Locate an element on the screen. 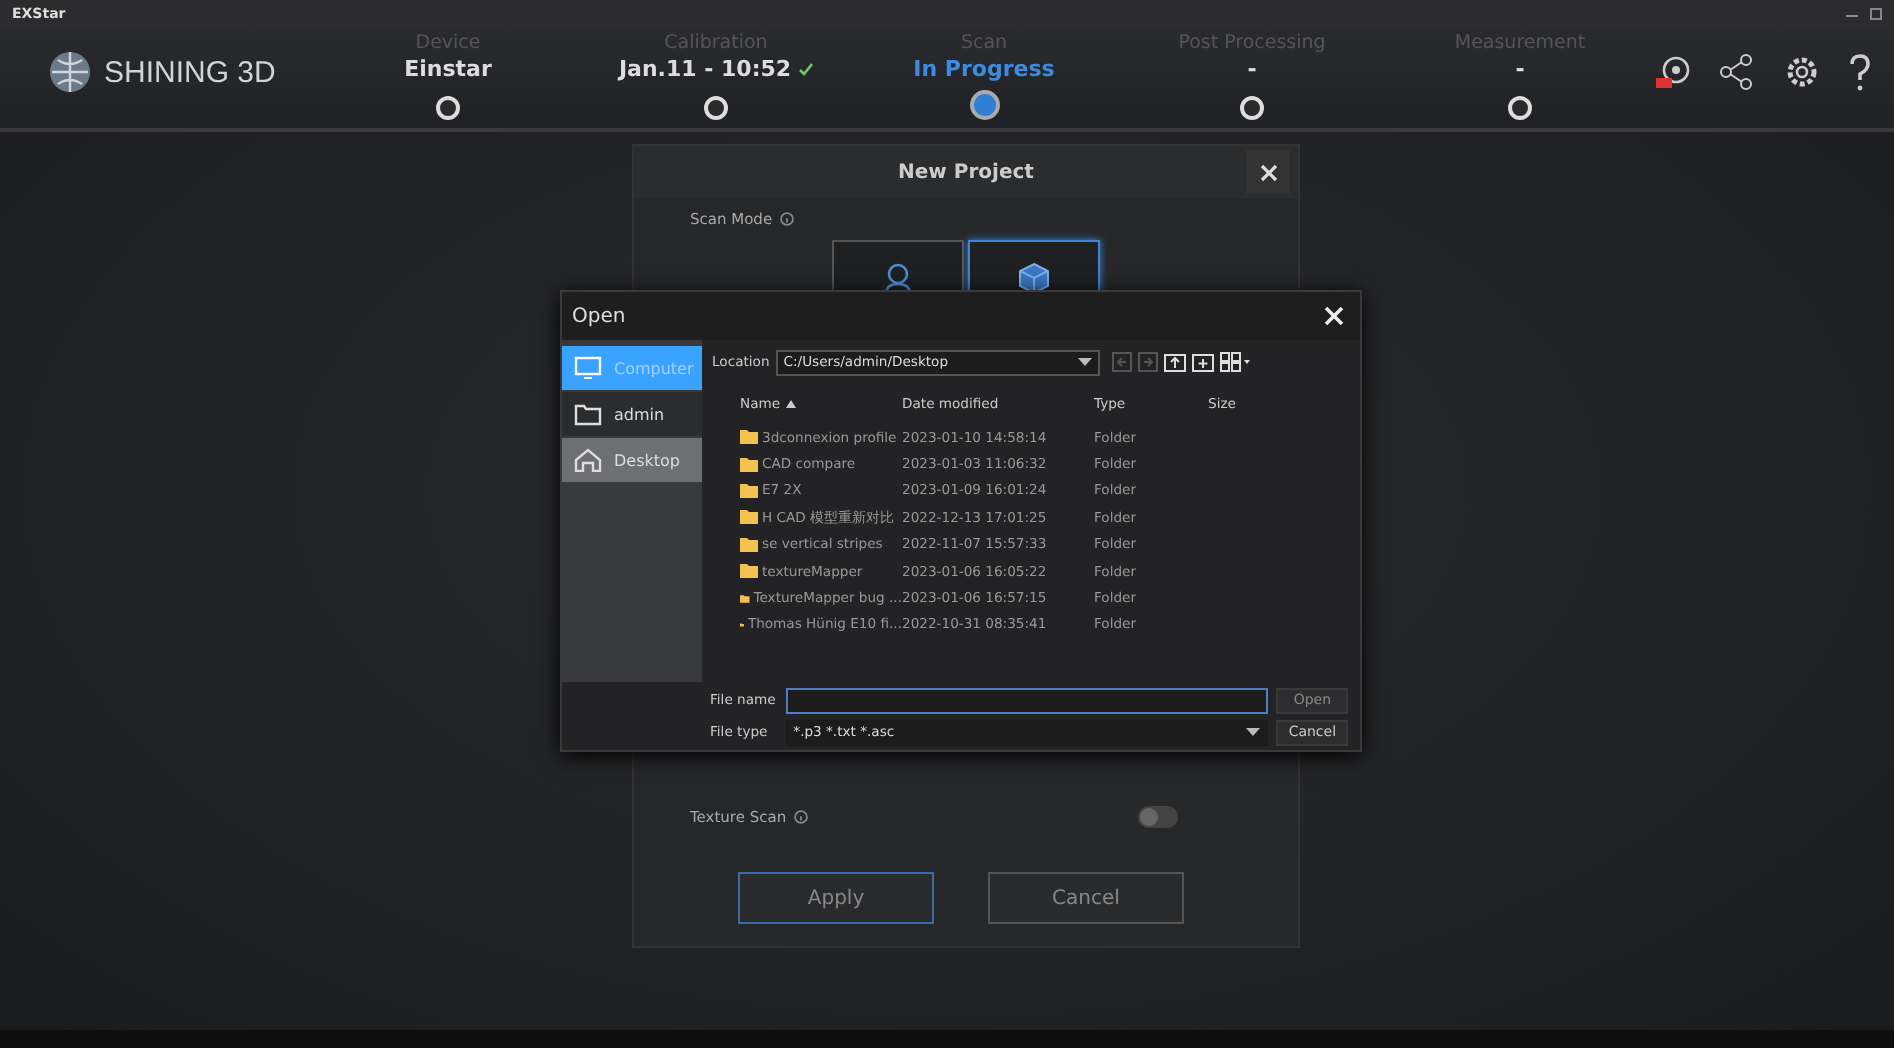 The width and height of the screenshot is (1894, 1048). sort-icon is located at coordinates (791, 404).